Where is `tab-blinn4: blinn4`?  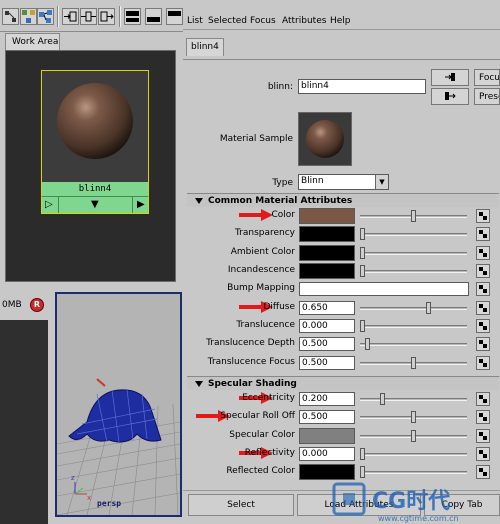 tab-blinn4: blinn4 is located at coordinates (205, 47).